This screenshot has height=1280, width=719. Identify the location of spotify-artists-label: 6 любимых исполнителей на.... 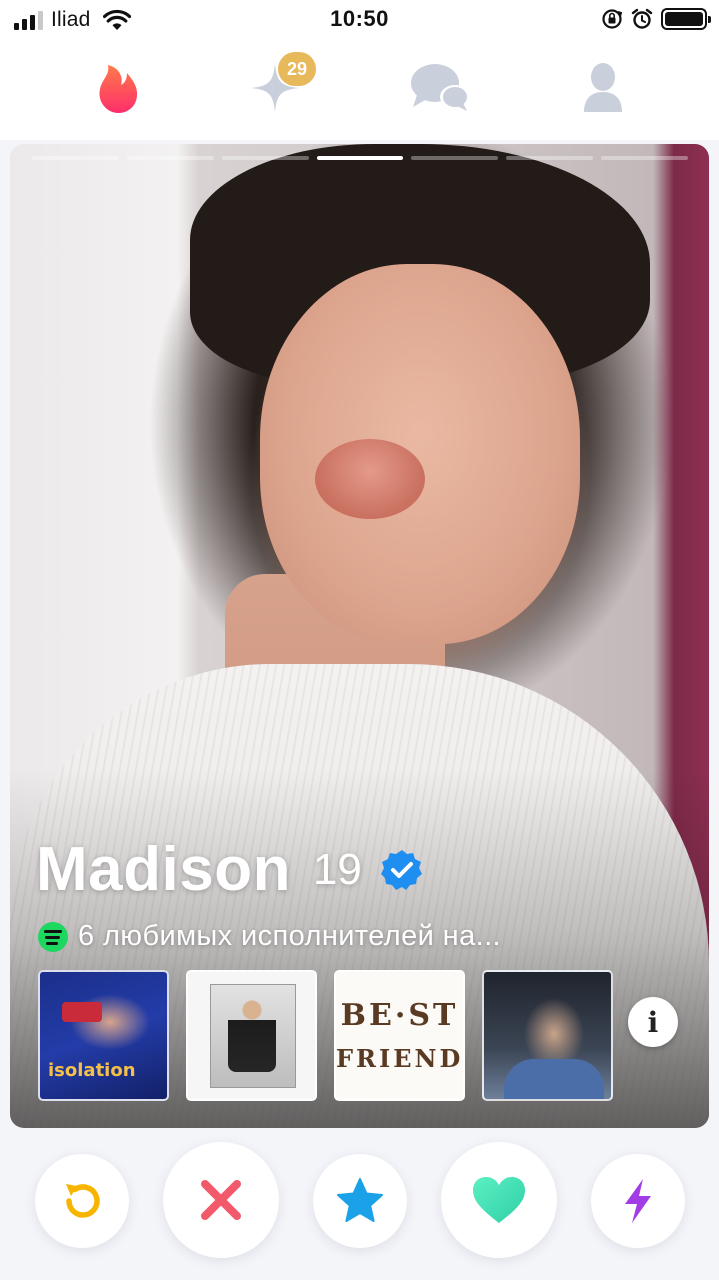
(289, 936).